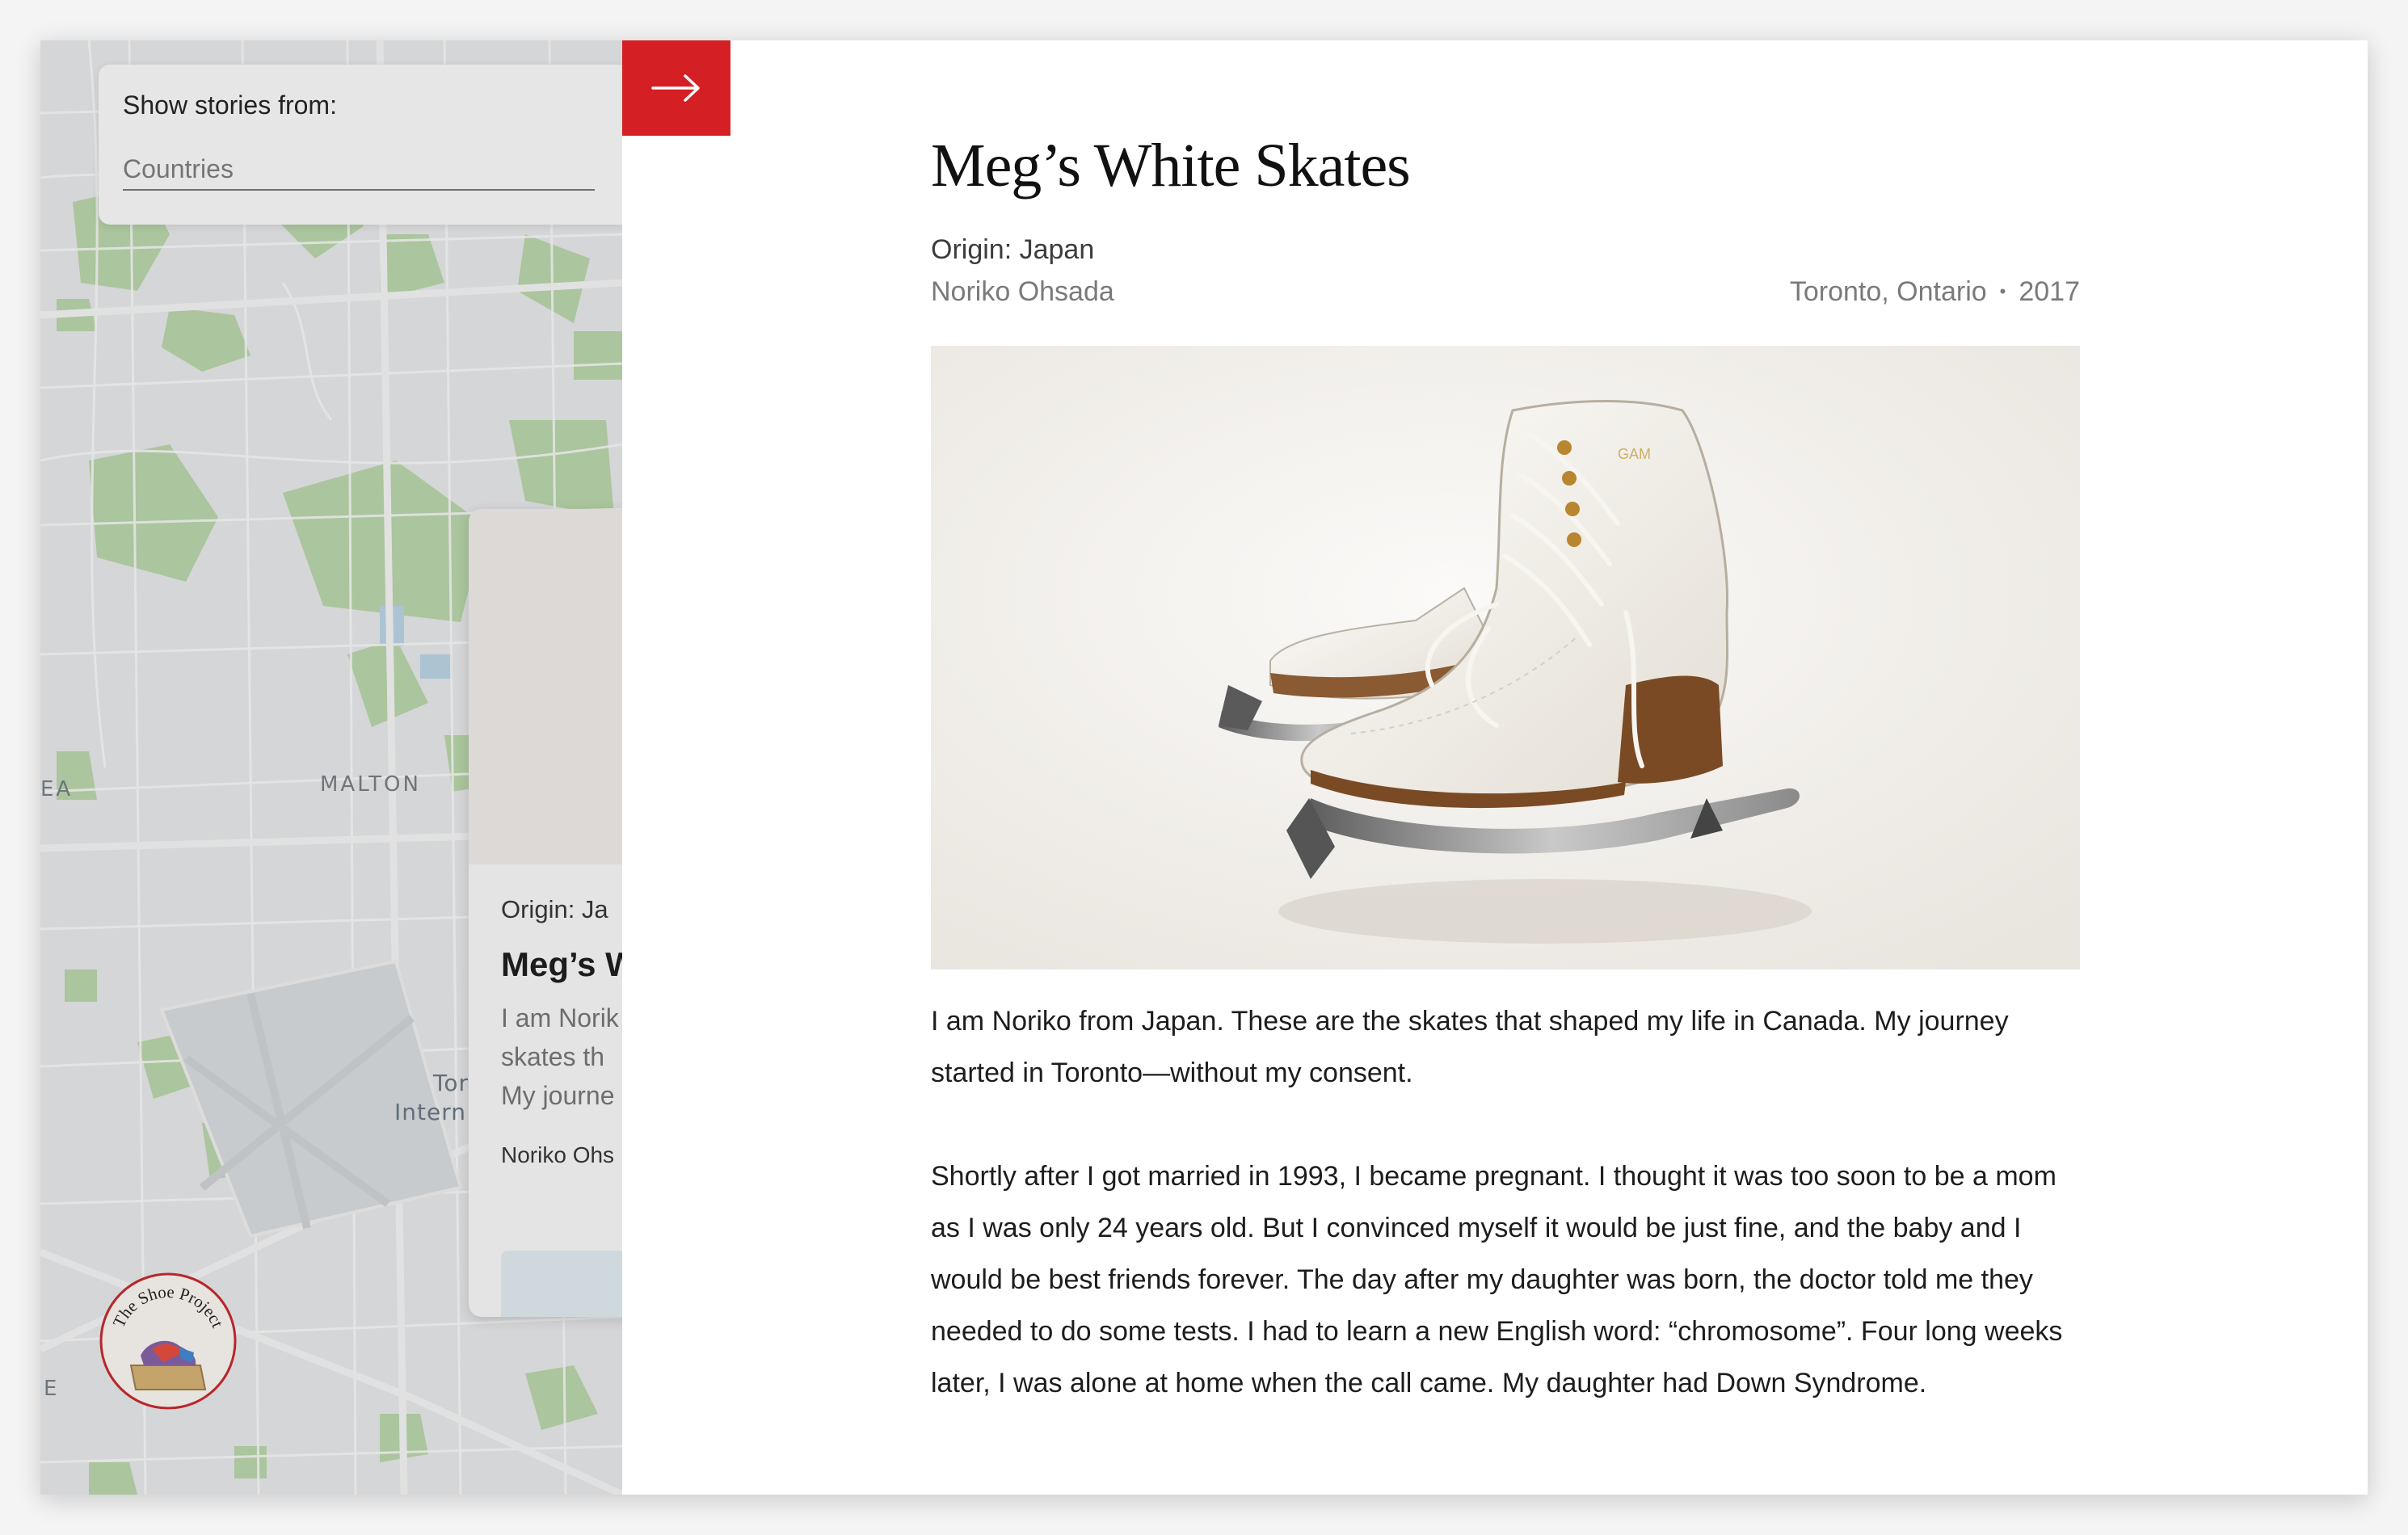  I want to click on story-card-excerpt-line: I am Norik, so click(560, 1017).